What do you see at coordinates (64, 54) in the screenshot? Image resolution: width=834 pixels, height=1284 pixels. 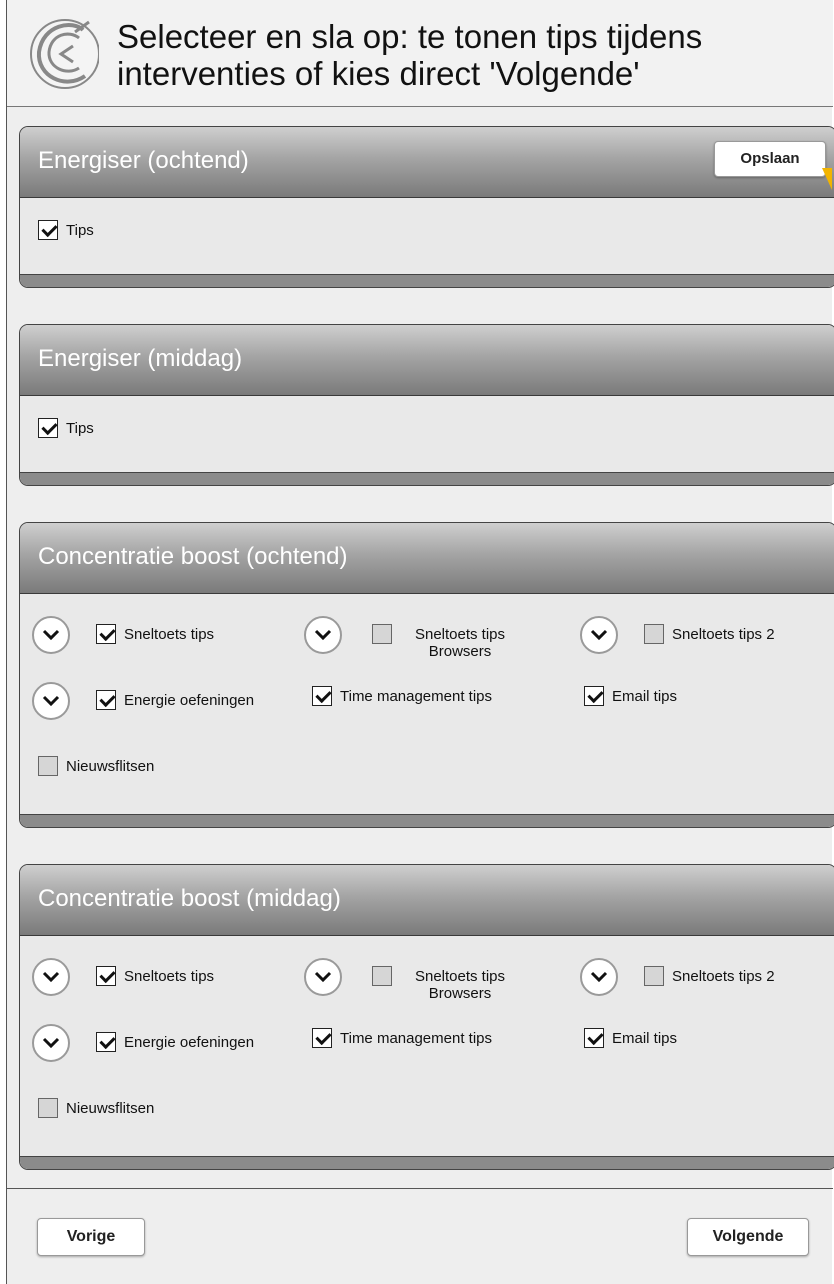 I see `c-logo-icon` at bounding box center [64, 54].